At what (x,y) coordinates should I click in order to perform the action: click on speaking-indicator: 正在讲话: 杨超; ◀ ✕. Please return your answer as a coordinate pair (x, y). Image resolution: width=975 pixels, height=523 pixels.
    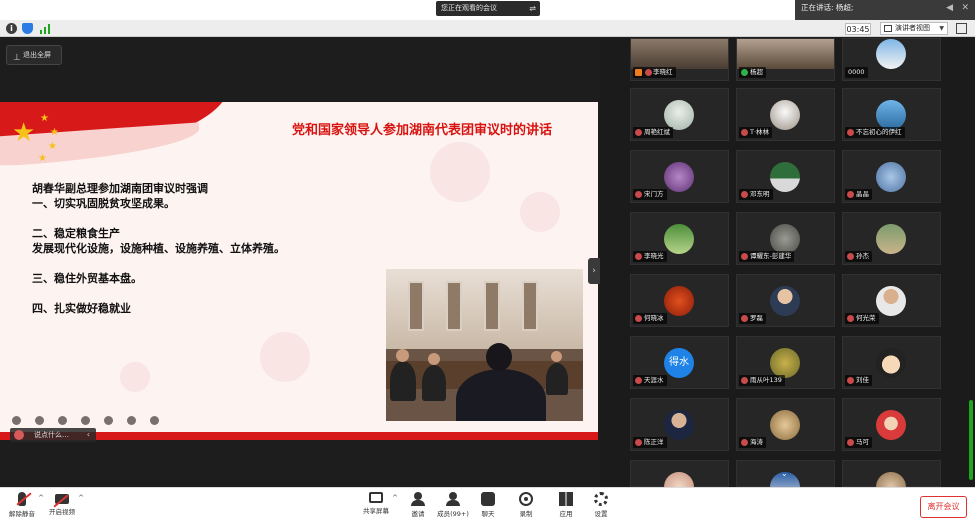
    Looking at the image, I should click on (885, 10).